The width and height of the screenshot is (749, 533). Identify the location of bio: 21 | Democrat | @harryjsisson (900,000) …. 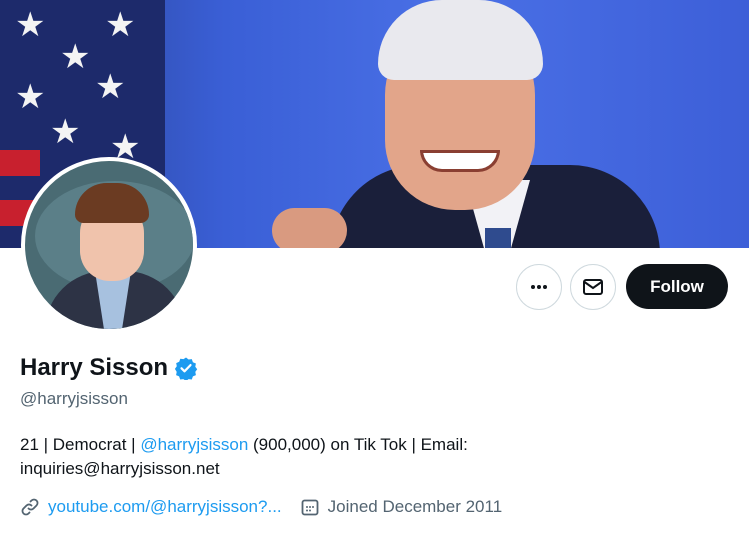
(370, 457).